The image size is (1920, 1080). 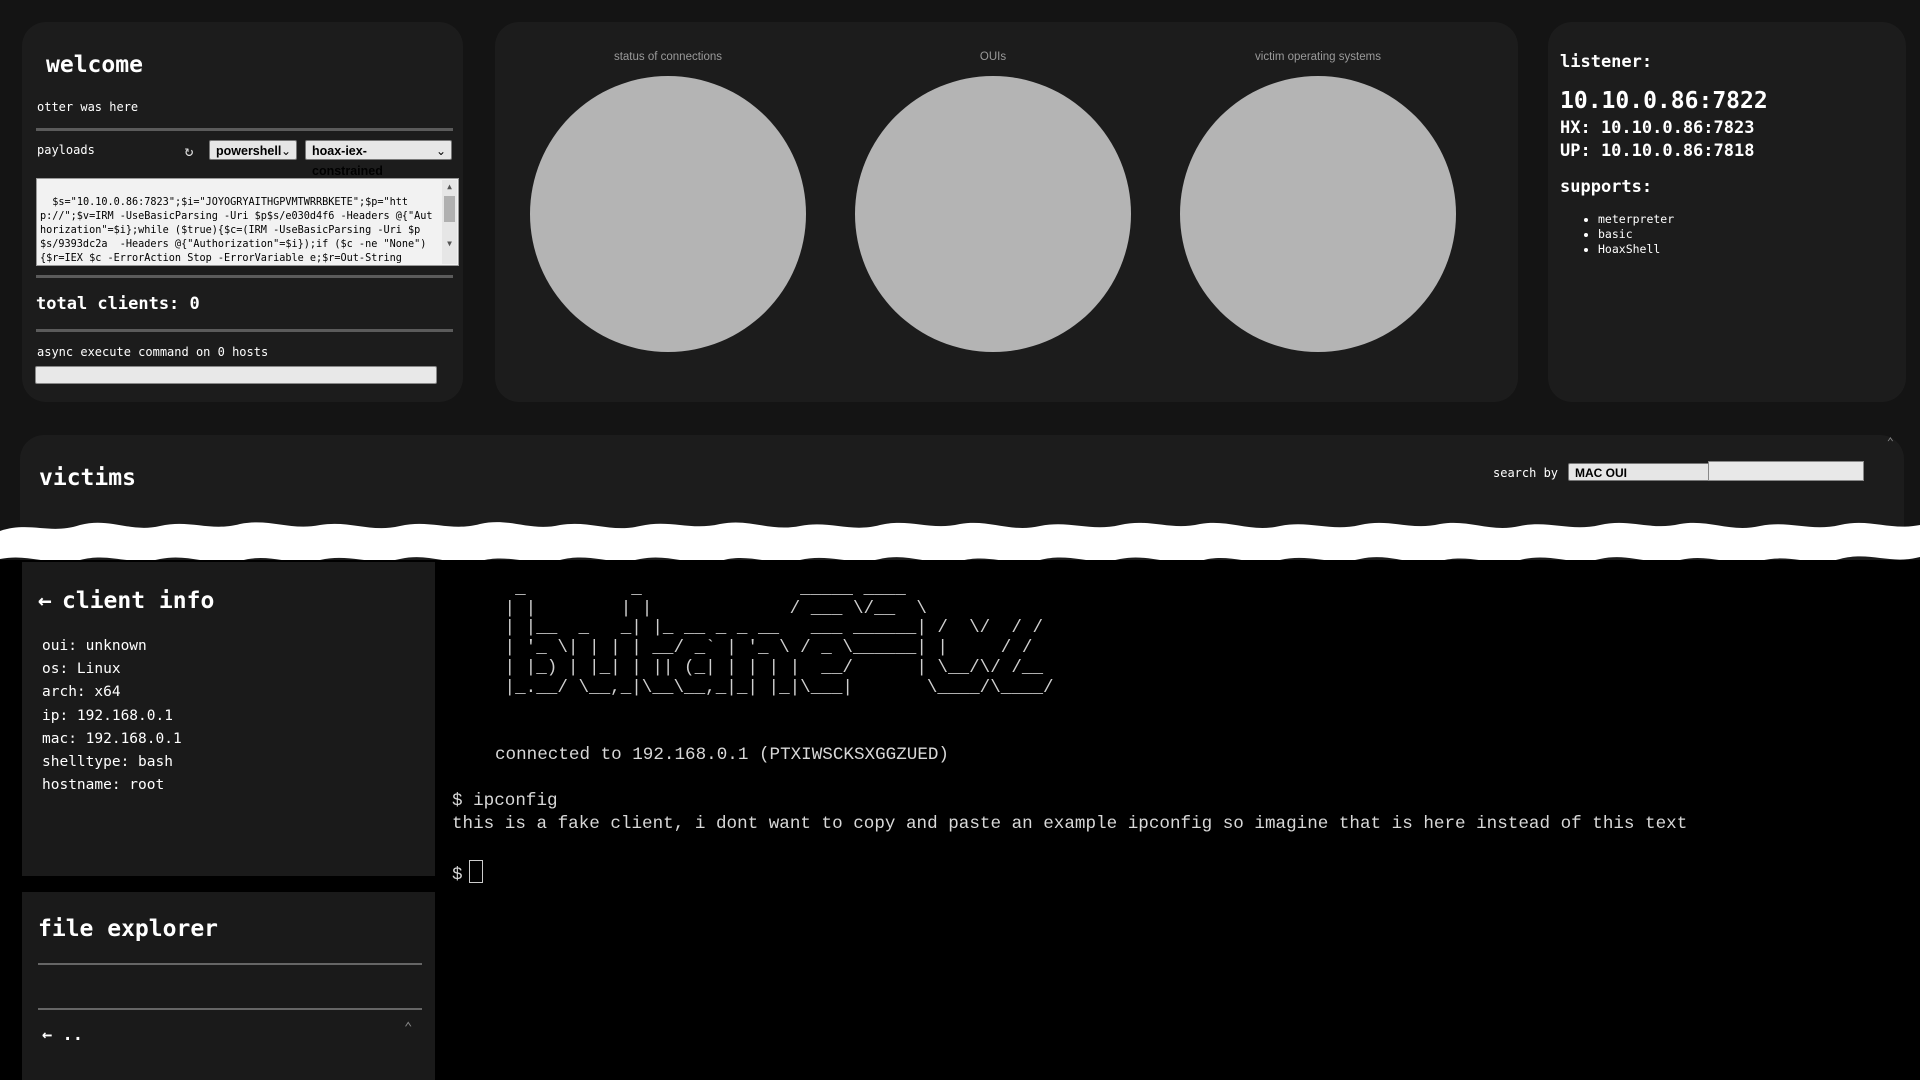 I want to click on payloads-label: payloads, so click(x=66, y=150).